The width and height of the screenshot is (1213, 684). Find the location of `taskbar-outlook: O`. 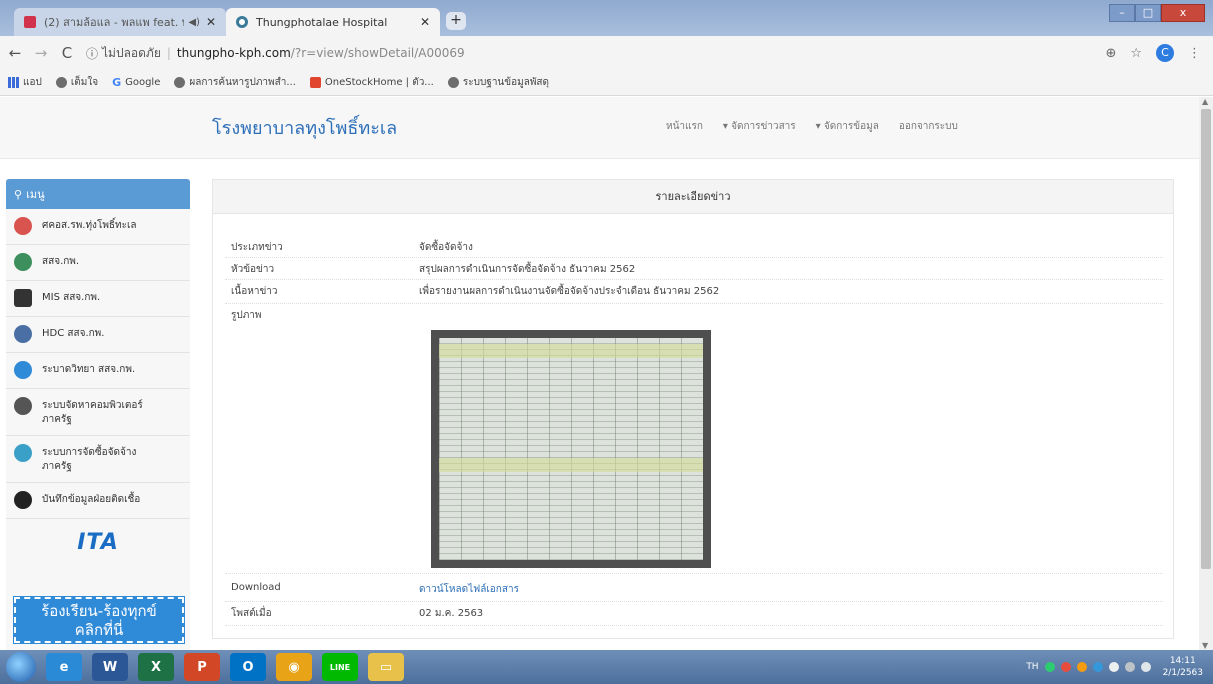

taskbar-outlook: O is located at coordinates (248, 667).